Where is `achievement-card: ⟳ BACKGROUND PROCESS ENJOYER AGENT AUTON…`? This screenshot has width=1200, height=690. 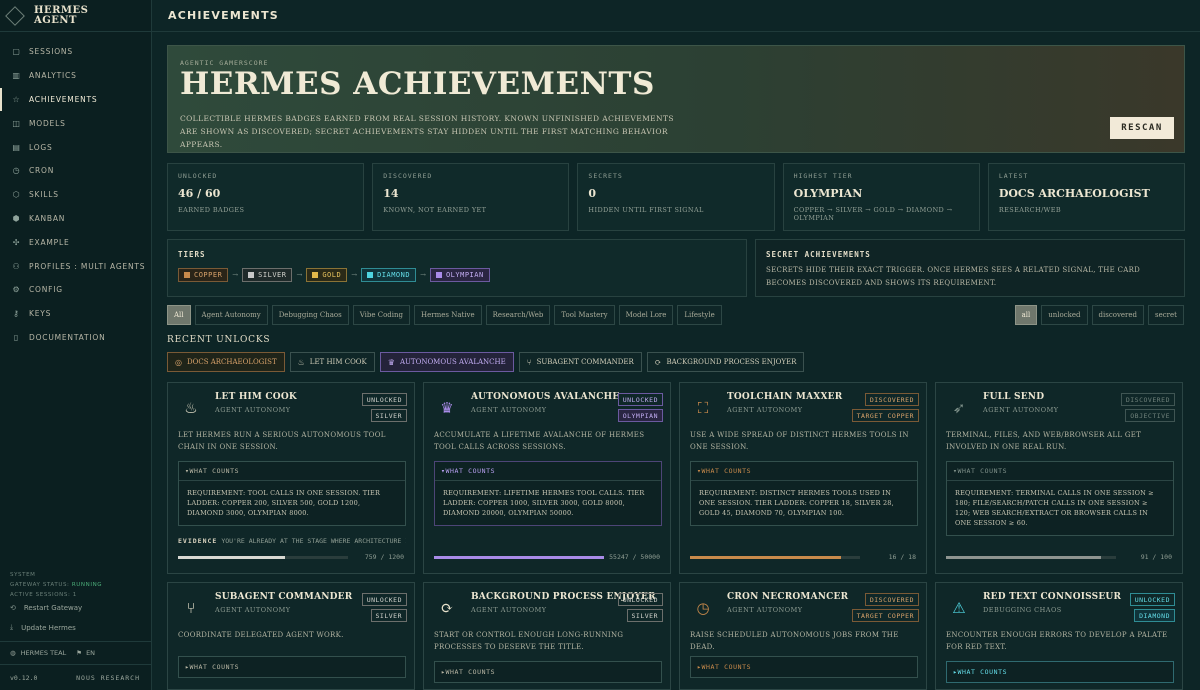 achievement-card: ⟳ BACKGROUND PROCESS ENJOYER AGENT AUTON… is located at coordinates (547, 636).